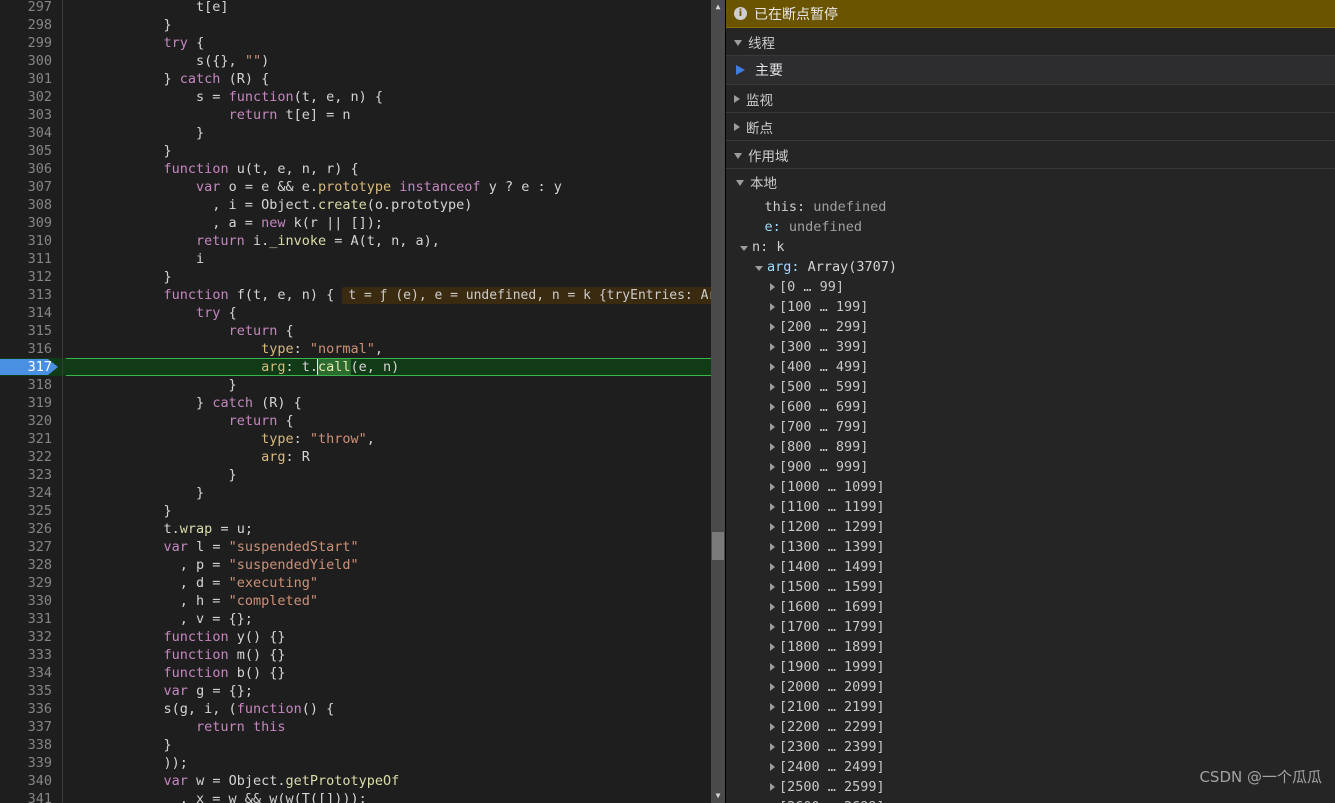 This screenshot has width=1335, height=803. I want to click on code-text: return i._invoke = A(t, n, a),, so click(253, 241).